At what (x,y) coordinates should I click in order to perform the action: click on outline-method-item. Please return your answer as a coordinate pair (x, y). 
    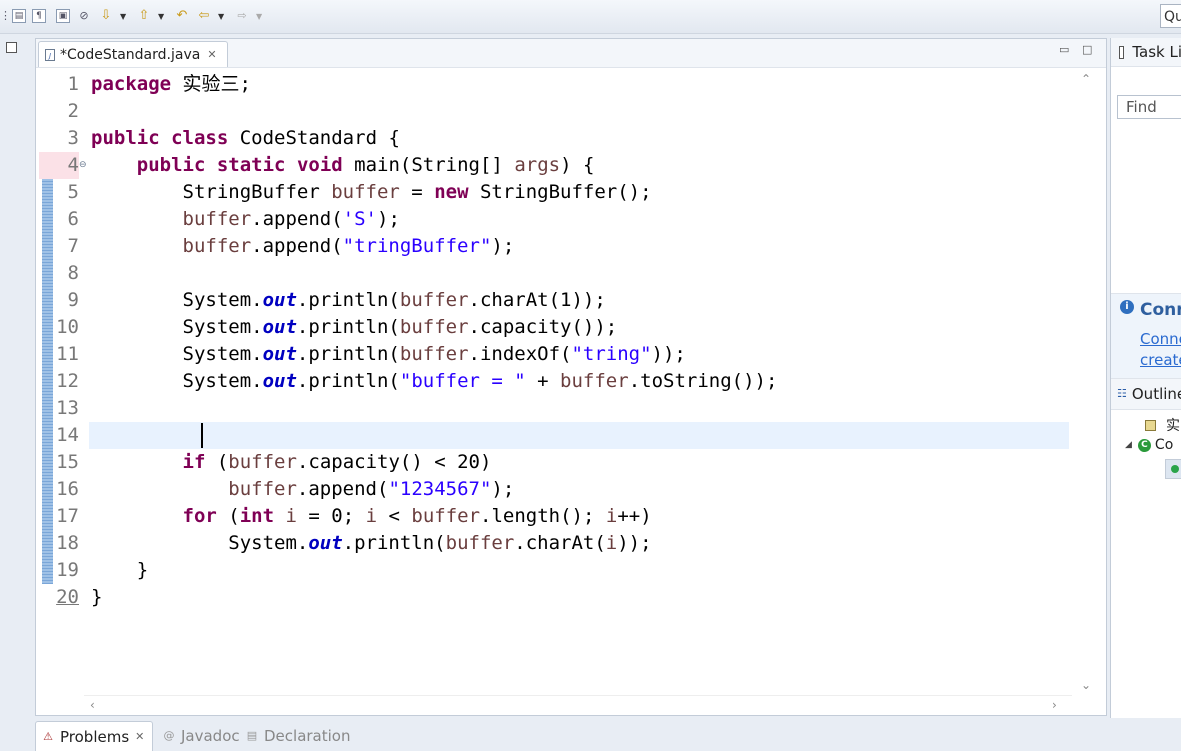
    Looking at the image, I should click on (1173, 469).